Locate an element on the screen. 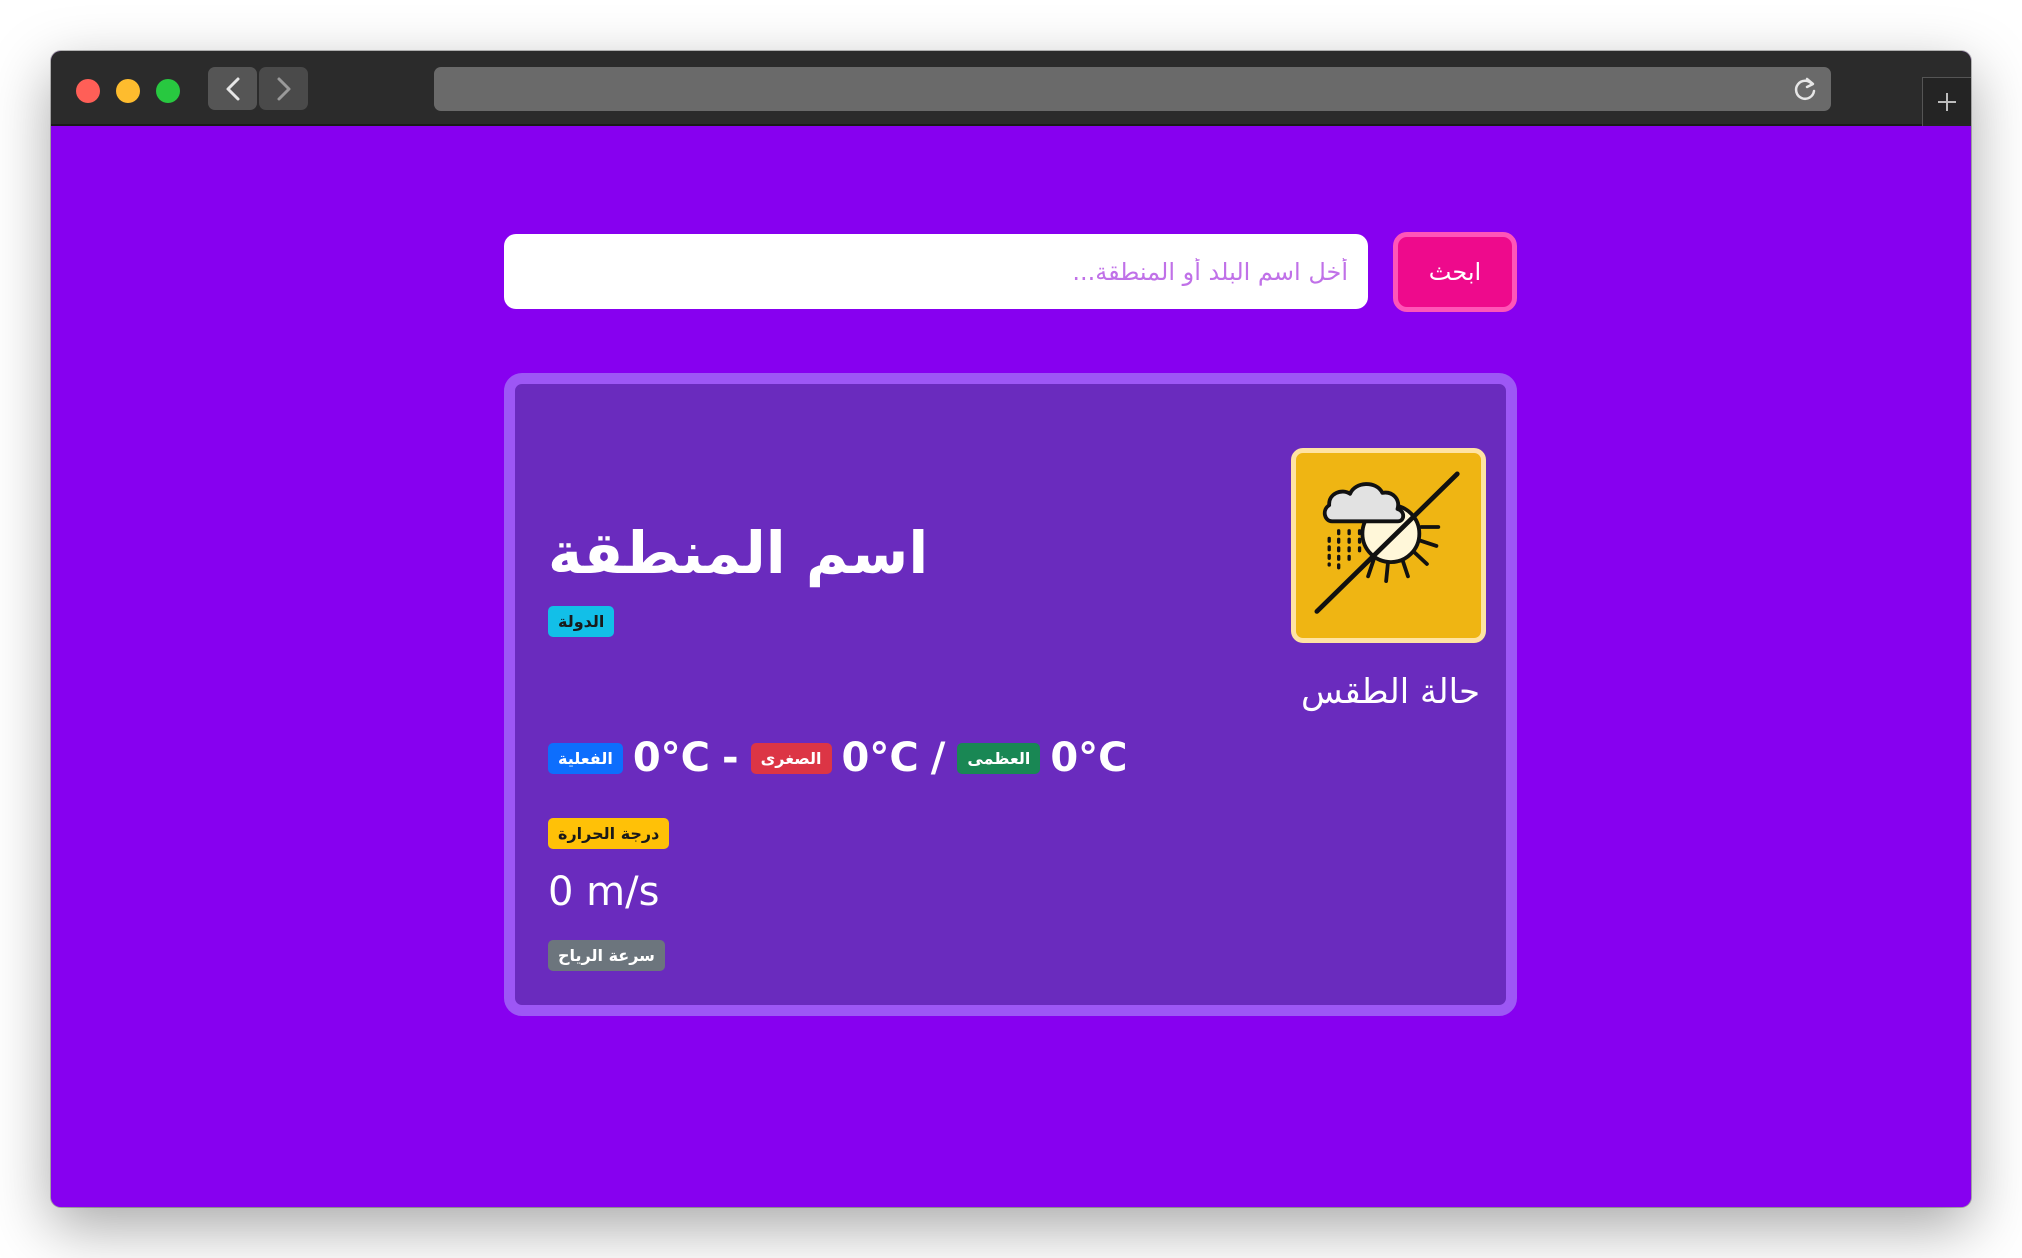  weather-condition: حالة الطقس is located at coordinates (1390, 692).